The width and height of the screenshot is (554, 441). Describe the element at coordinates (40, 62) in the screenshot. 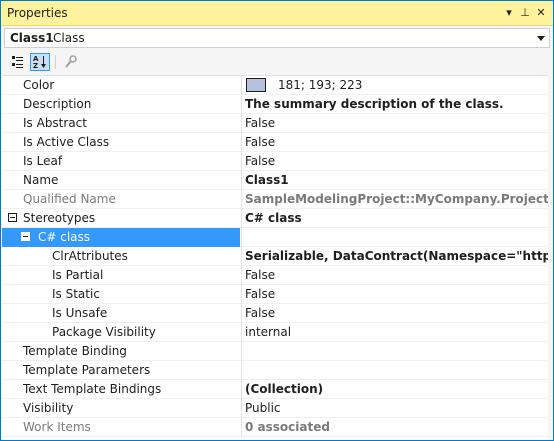

I see `alphabetical-icon: A Z` at that location.